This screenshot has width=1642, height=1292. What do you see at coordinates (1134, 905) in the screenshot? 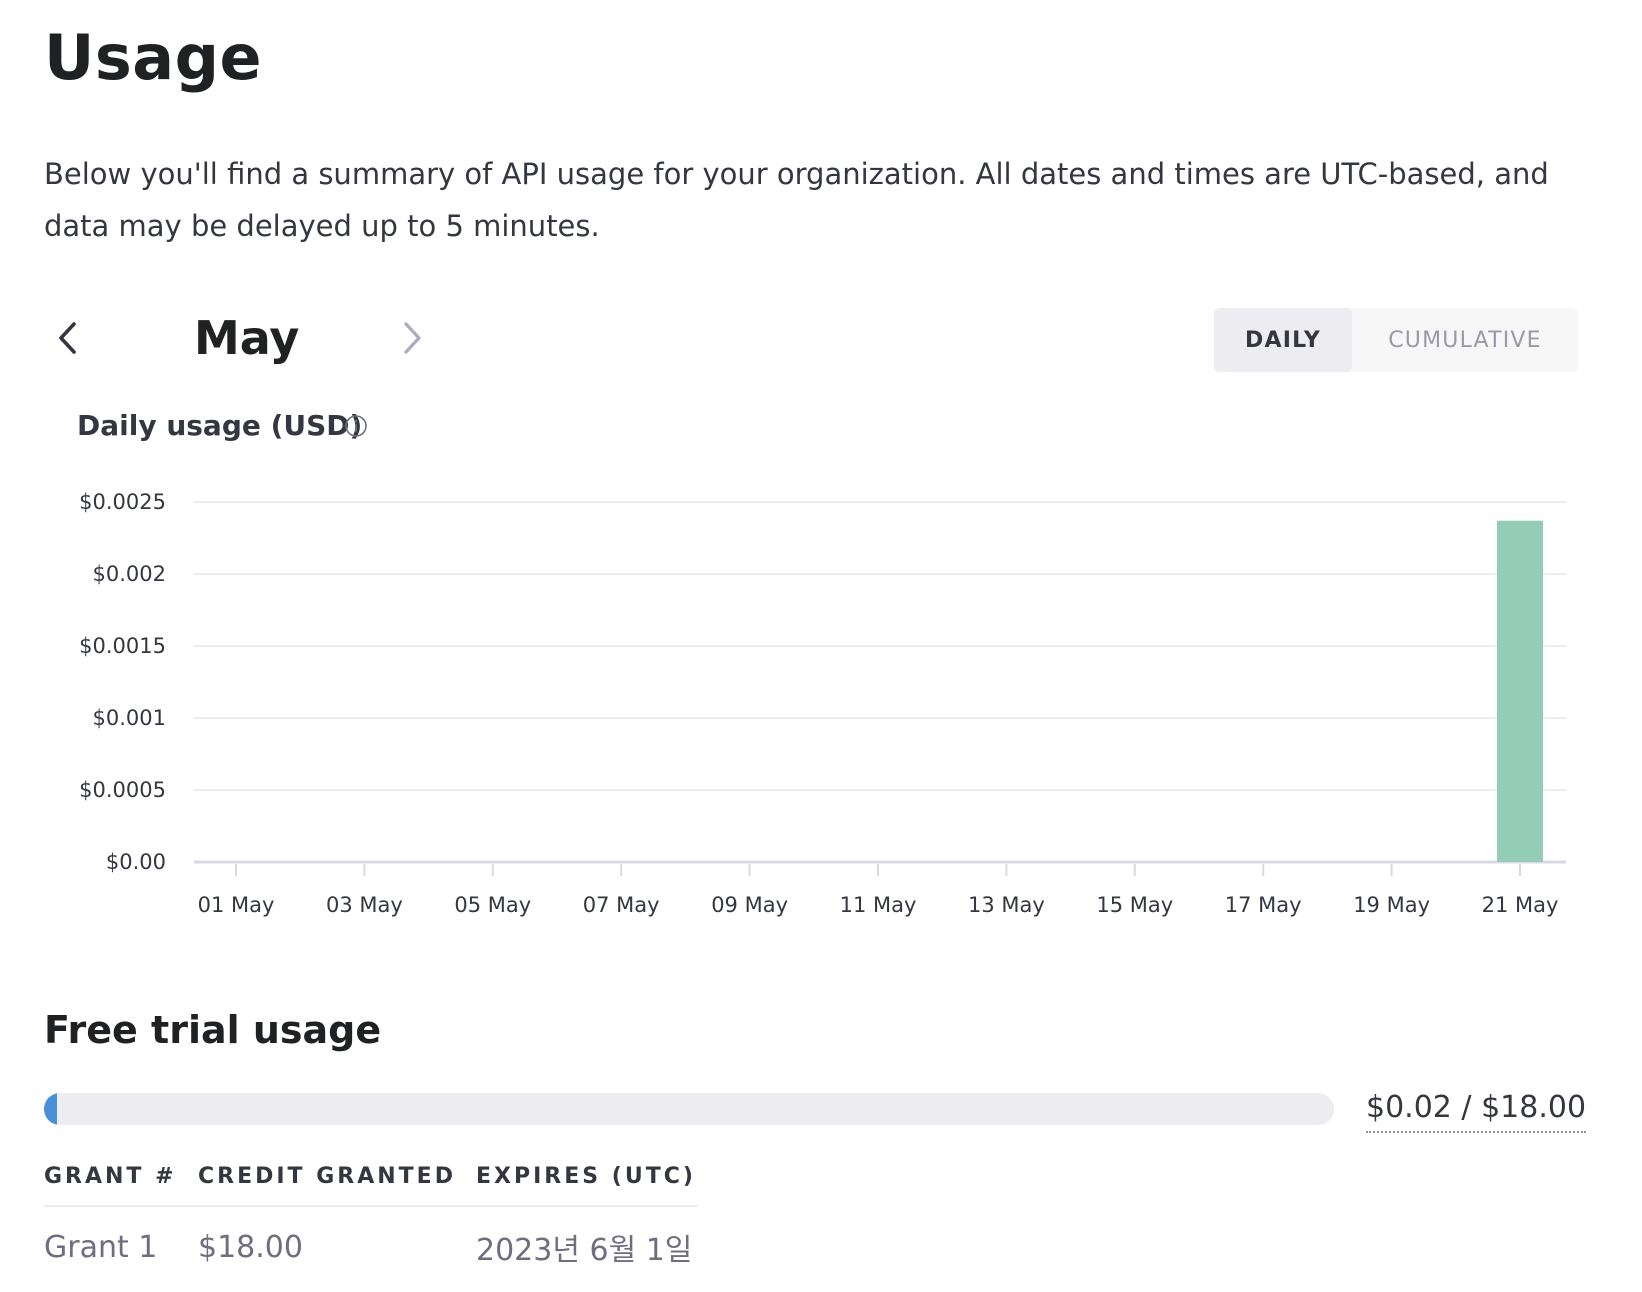
I see `x-tick-label: 15 May` at bounding box center [1134, 905].